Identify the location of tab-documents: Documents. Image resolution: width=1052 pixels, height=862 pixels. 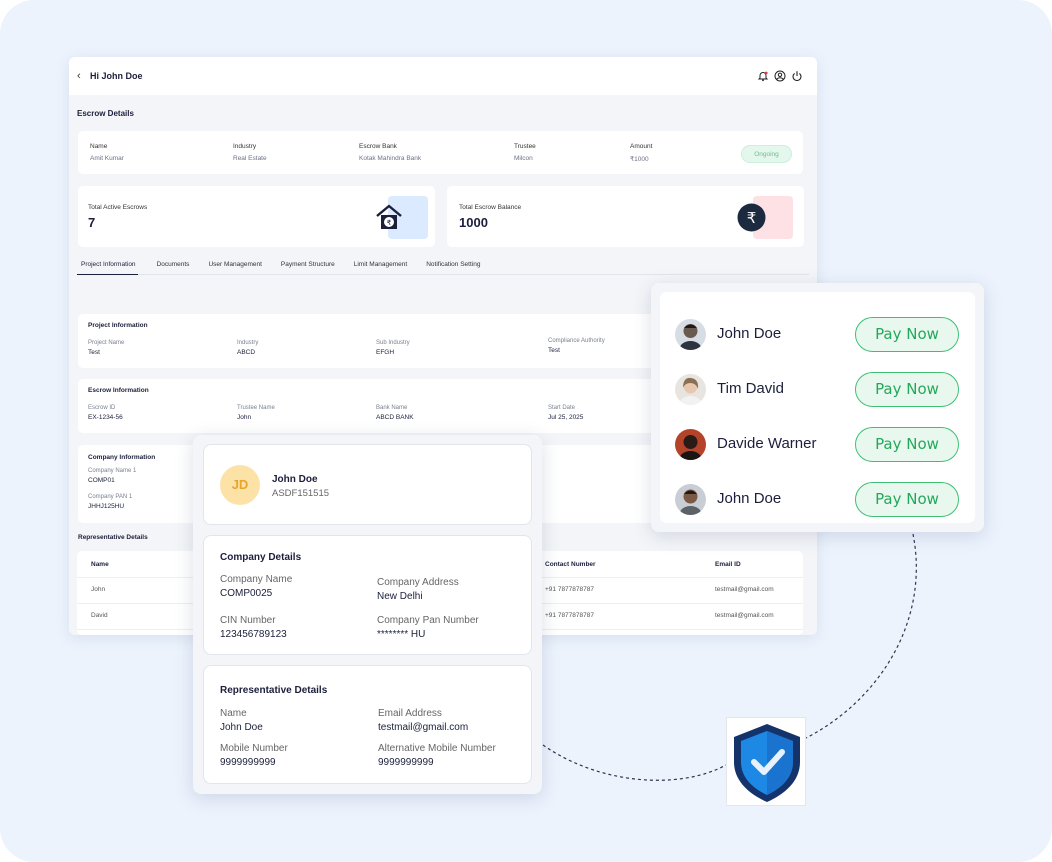
(173, 265).